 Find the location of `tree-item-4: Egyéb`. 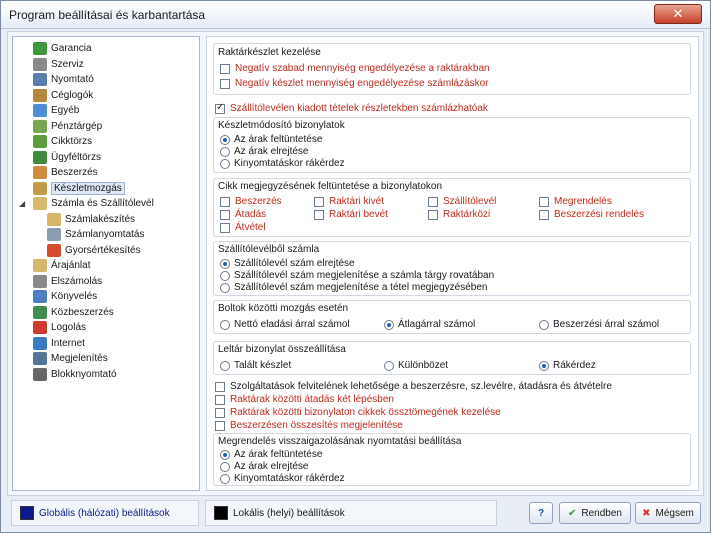

tree-item-4: Egyéb is located at coordinates (56, 110).